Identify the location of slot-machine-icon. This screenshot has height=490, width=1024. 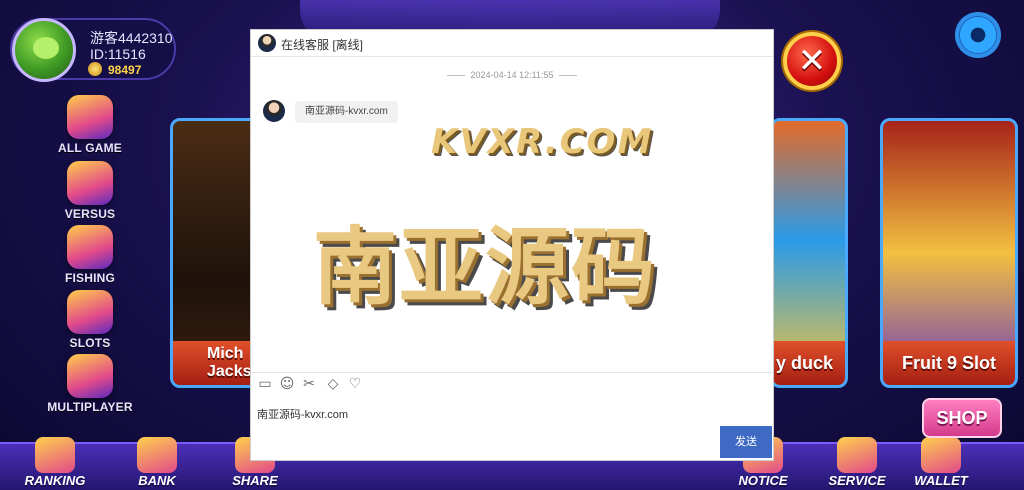
(90, 312).